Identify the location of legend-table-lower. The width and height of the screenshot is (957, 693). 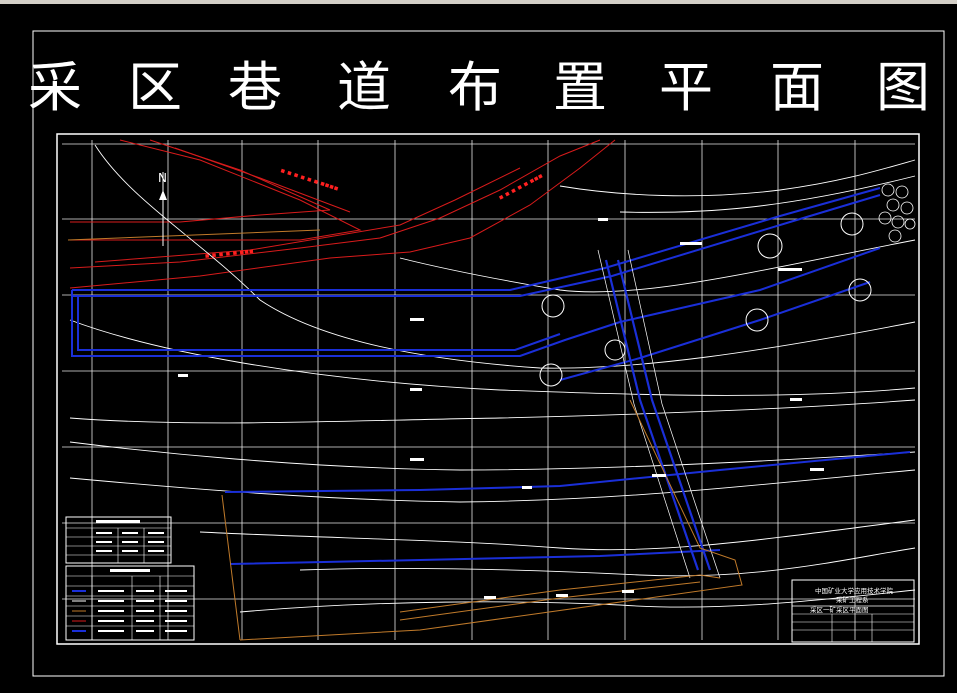
(130, 603).